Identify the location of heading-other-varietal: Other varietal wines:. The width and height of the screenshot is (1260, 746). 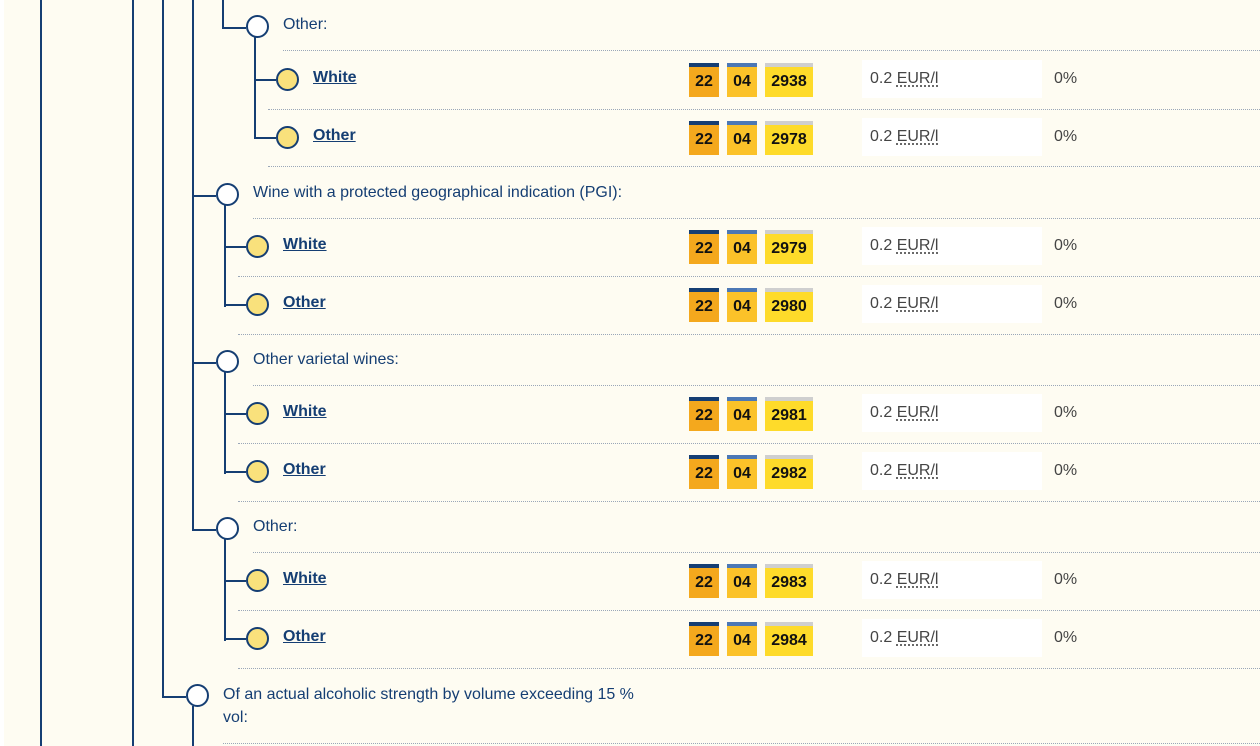
(326, 359).